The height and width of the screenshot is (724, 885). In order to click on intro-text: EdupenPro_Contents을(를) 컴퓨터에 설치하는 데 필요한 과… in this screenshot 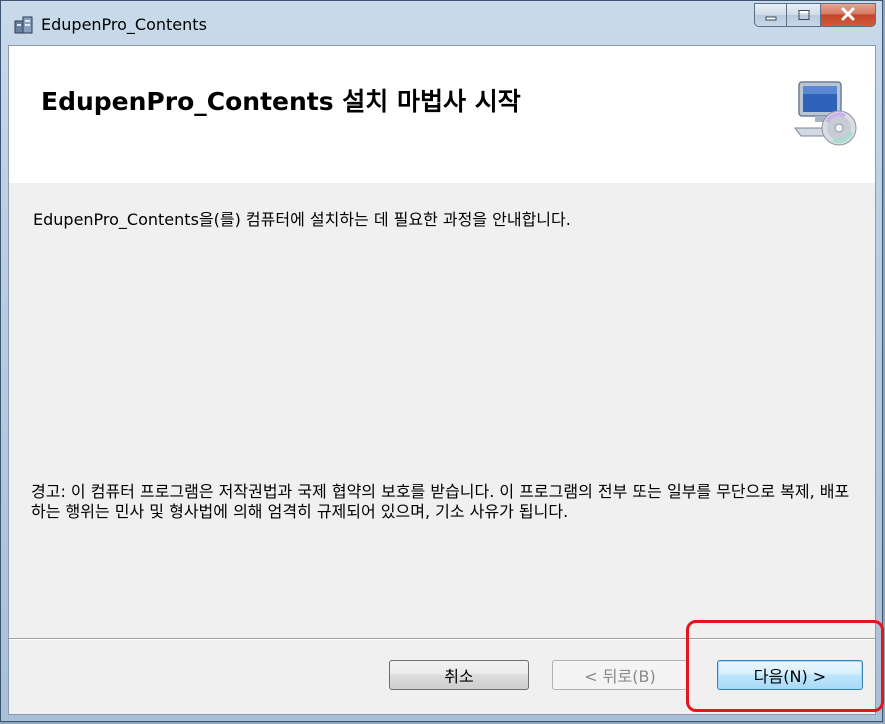, I will do `click(302, 219)`.